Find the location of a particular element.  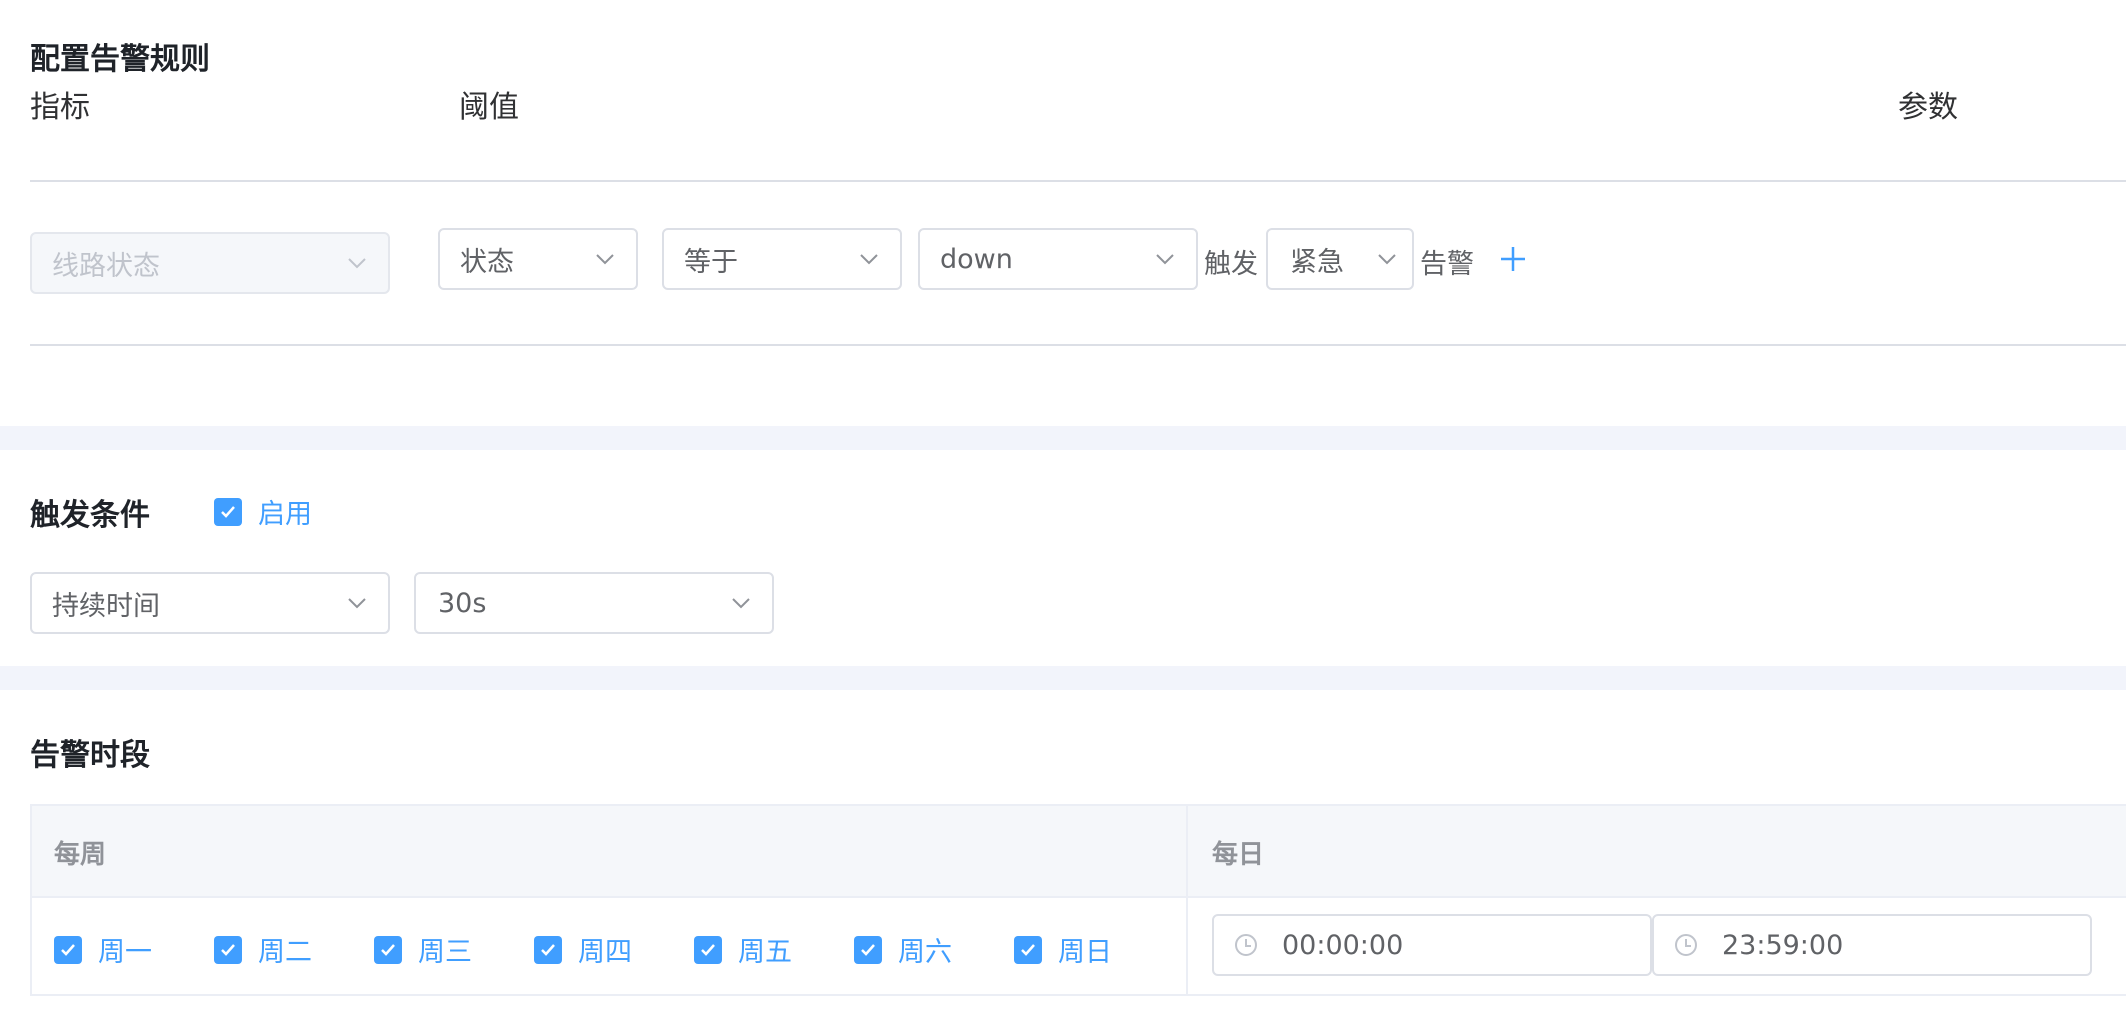

day-checkbox-sat: 周六 is located at coordinates (903, 949).